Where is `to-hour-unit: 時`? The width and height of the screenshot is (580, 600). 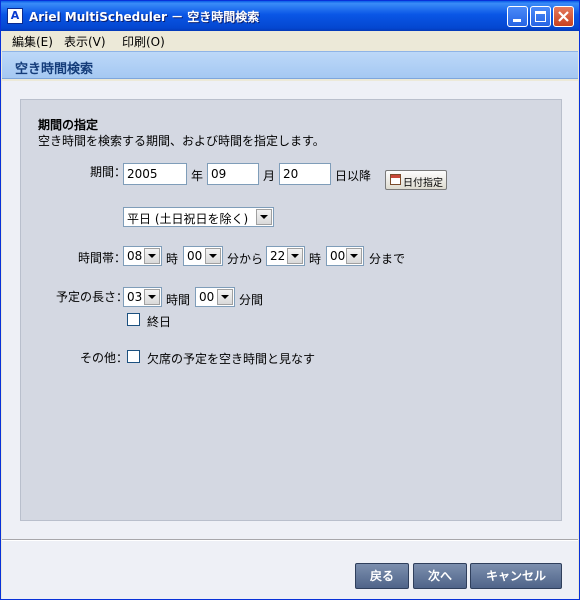
to-hour-unit: 時 is located at coordinates (315, 259).